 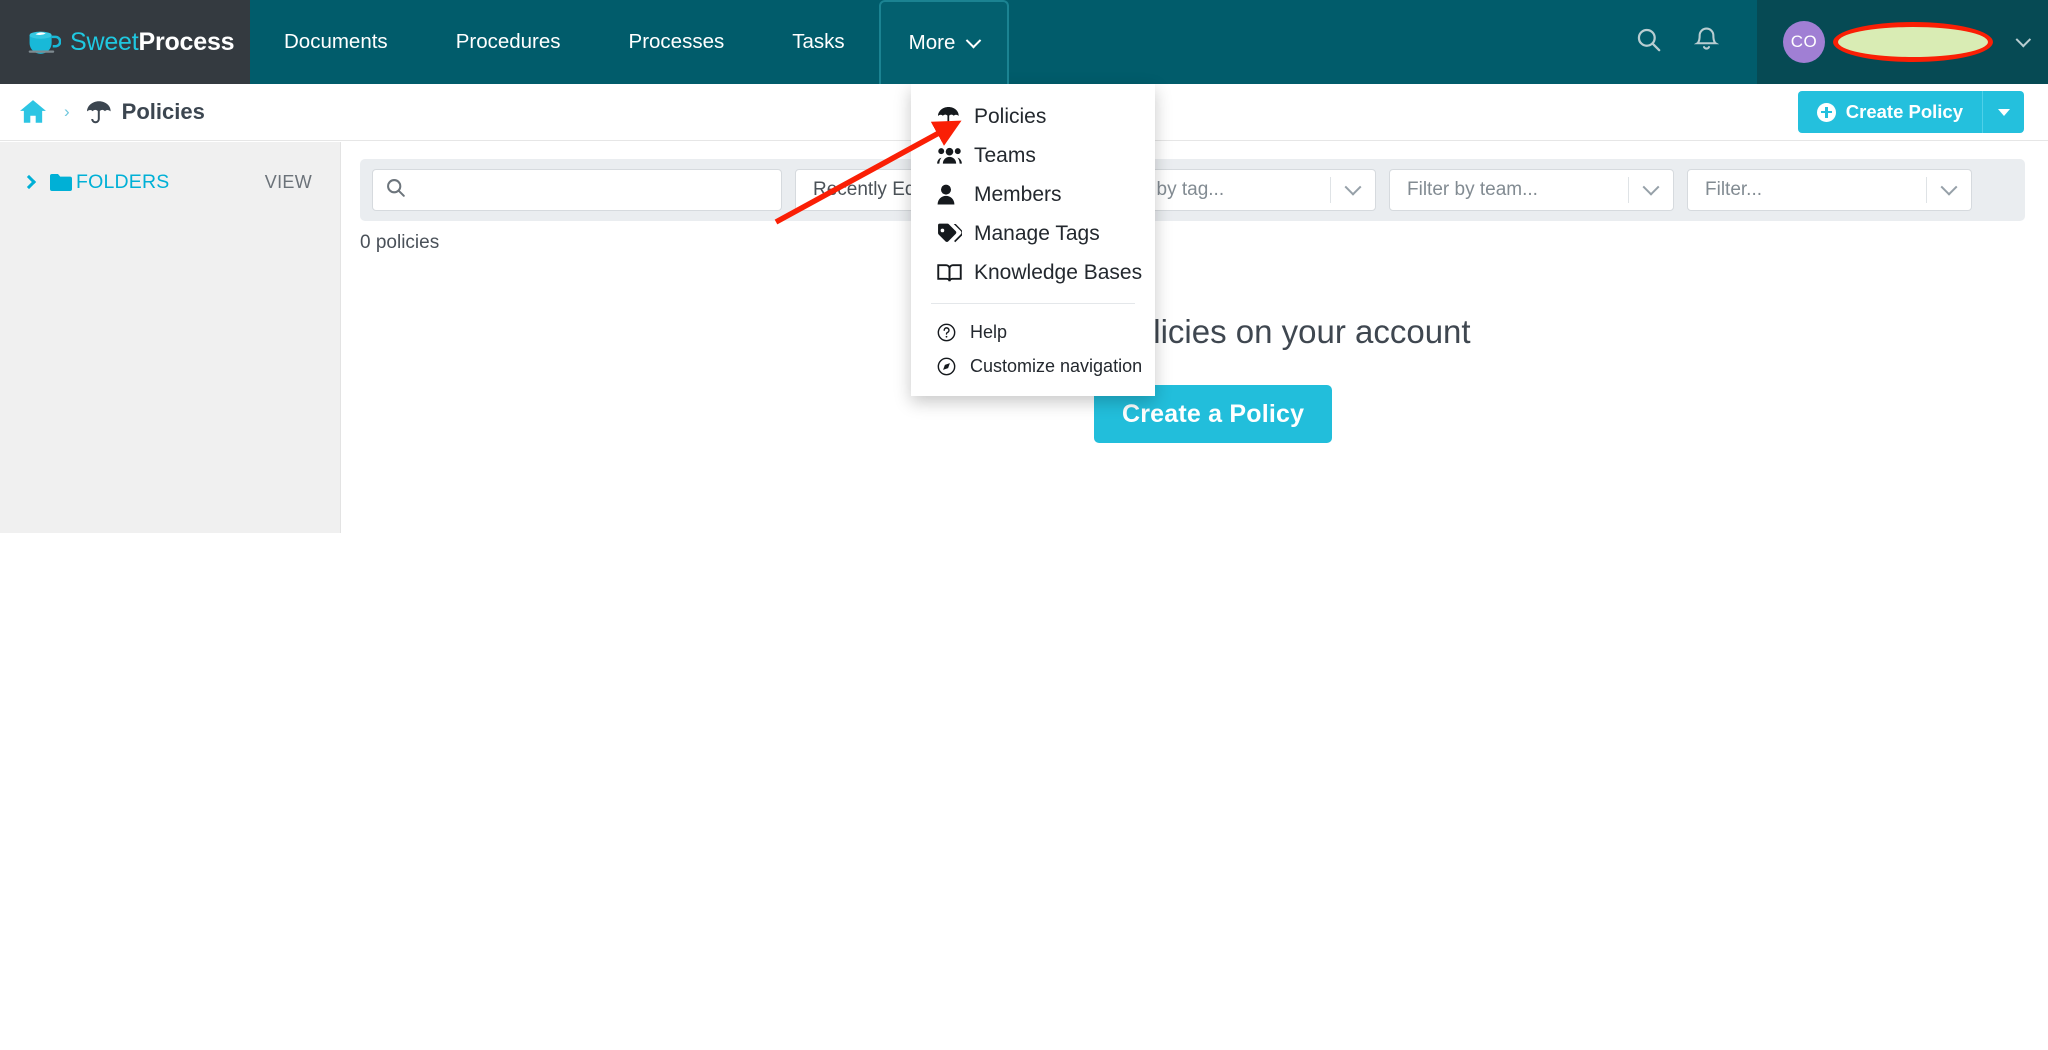 I want to click on redaction-ellipse, so click(x=1913, y=42).